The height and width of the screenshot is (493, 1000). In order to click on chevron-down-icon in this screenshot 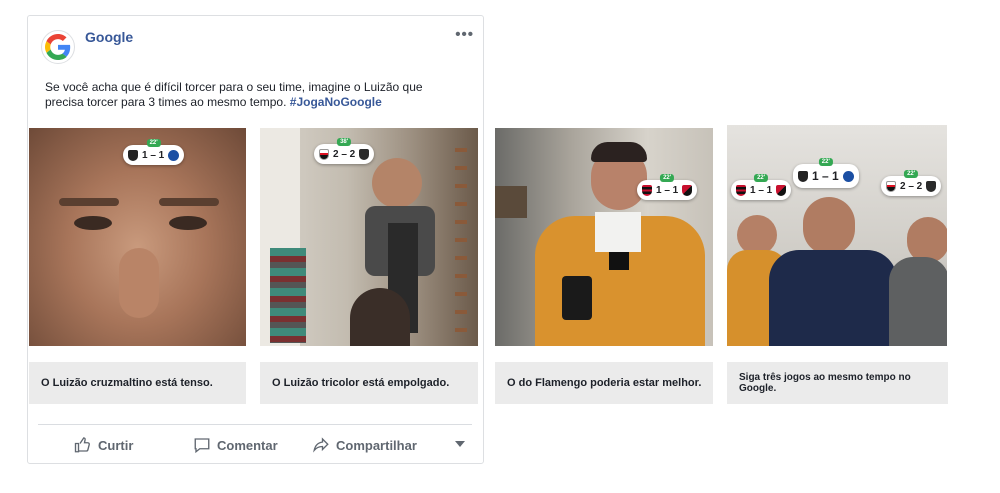, I will do `click(460, 444)`.